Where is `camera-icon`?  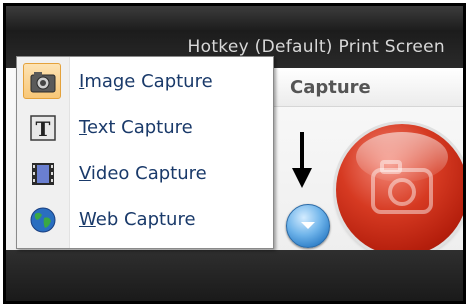
camera-icon is located at coordinates (402, 187).